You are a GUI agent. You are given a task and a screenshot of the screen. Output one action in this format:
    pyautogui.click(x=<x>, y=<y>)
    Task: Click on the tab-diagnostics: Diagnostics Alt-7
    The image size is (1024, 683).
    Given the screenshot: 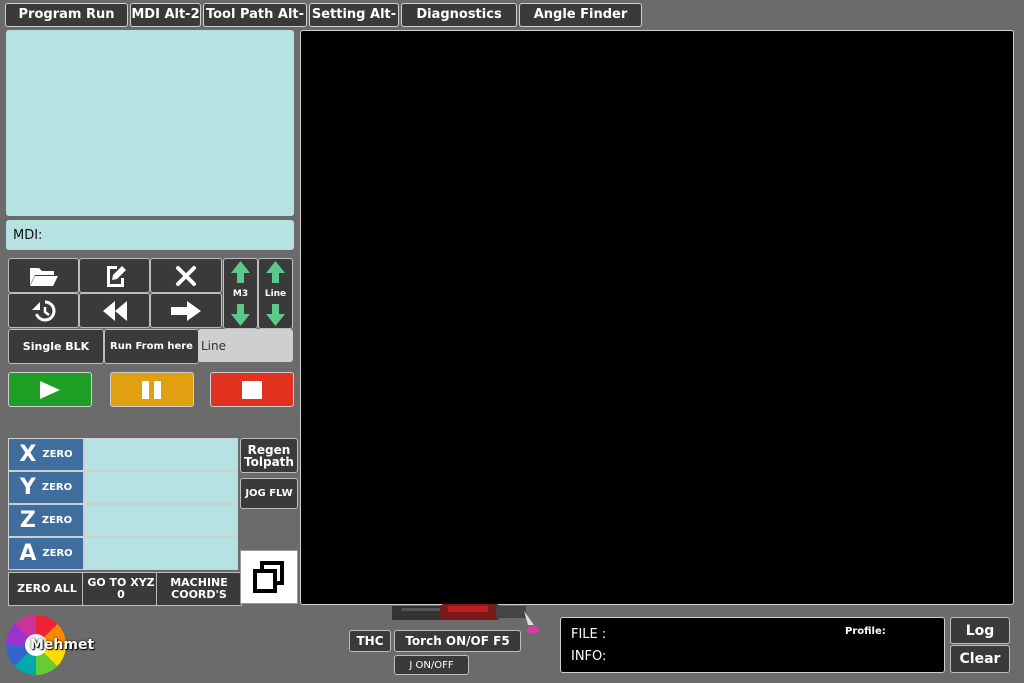 What is the action you would take?
    pyautogui.click(x=459, y=23)
    